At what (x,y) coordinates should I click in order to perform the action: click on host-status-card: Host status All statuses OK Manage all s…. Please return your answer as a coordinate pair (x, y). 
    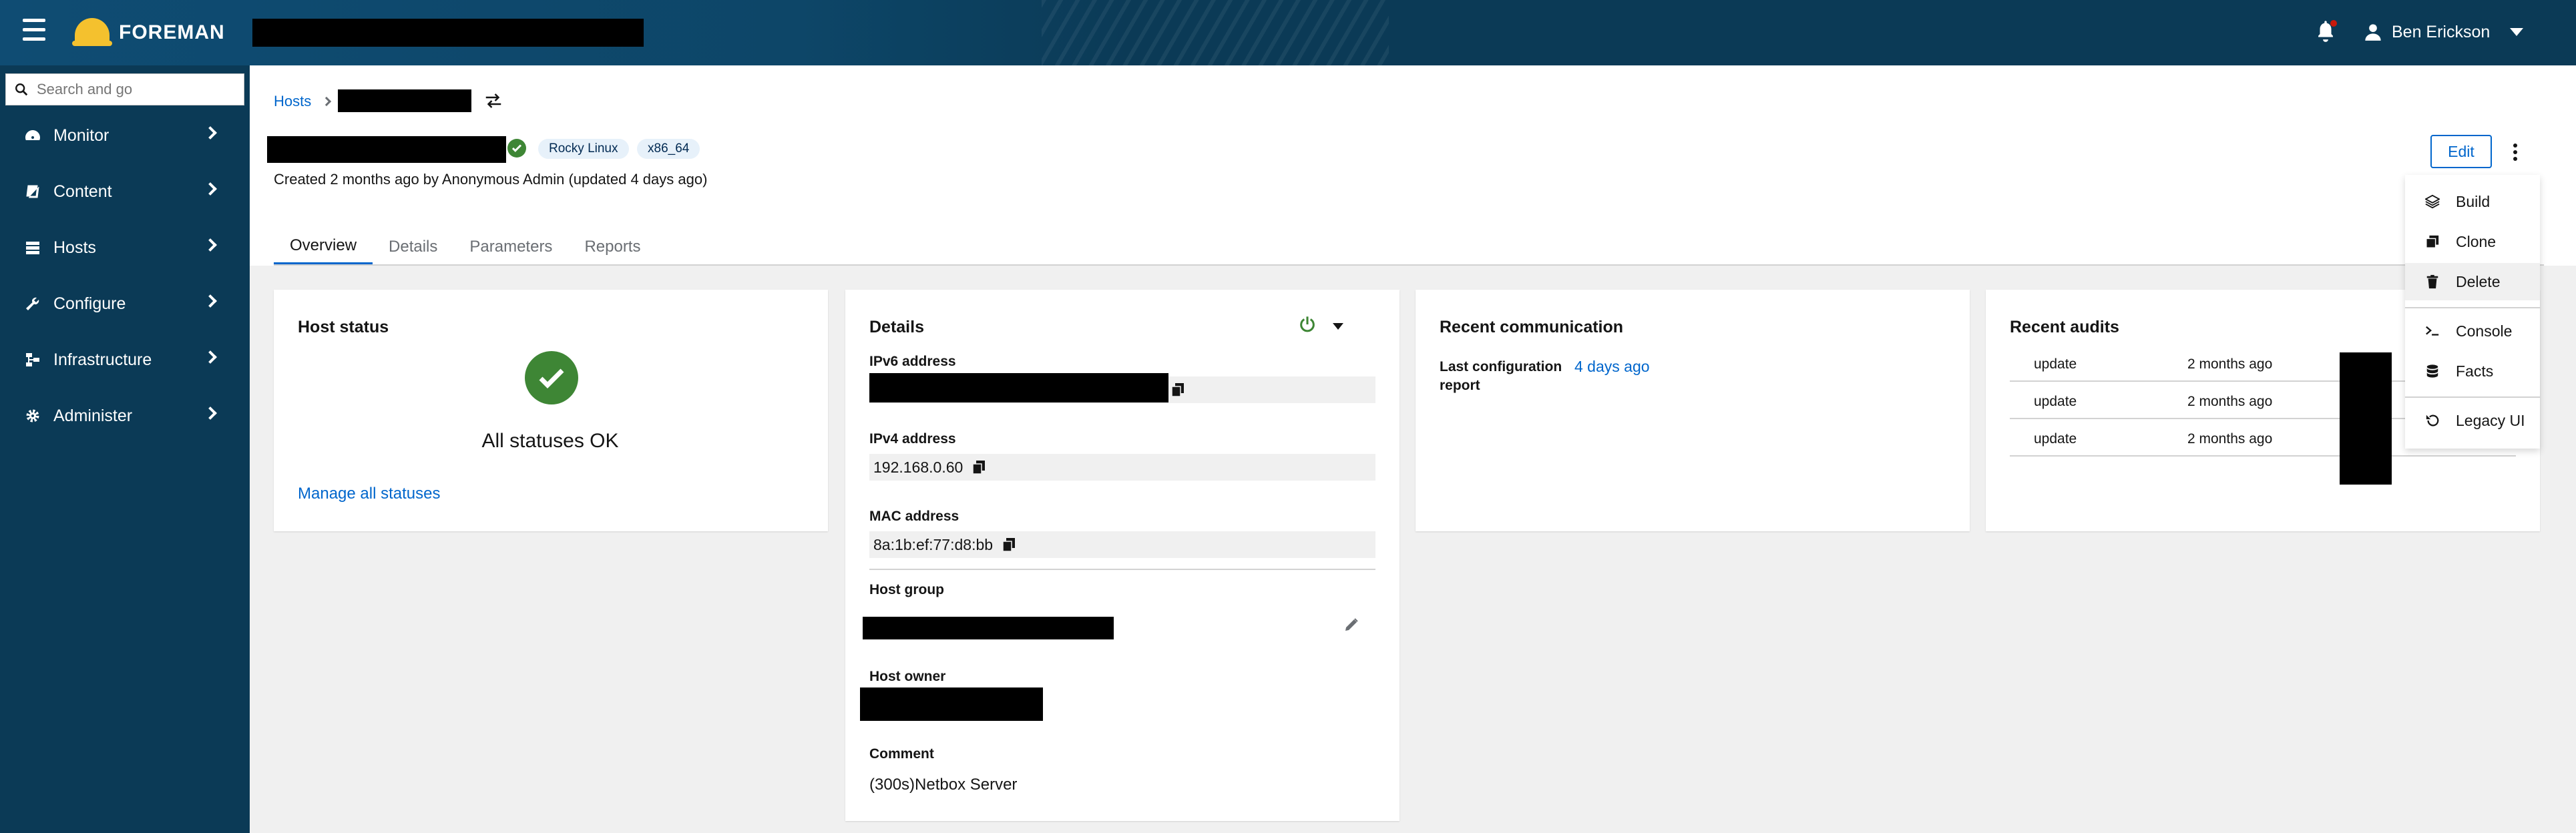
    Looking at the image, I should click on (551, 410).